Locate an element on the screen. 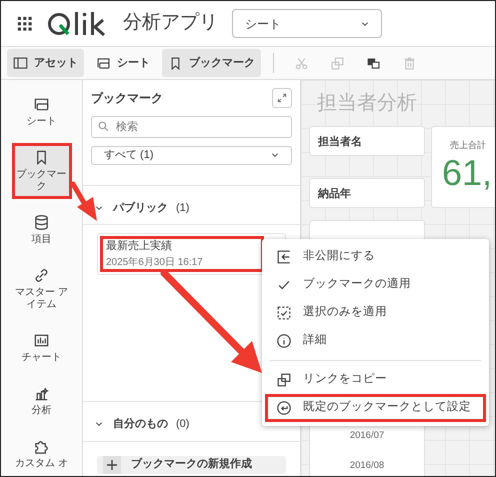 The height and width of the screenshot is (477, 496). sidebar-item: 分析 is located at coordinates (42, 401).